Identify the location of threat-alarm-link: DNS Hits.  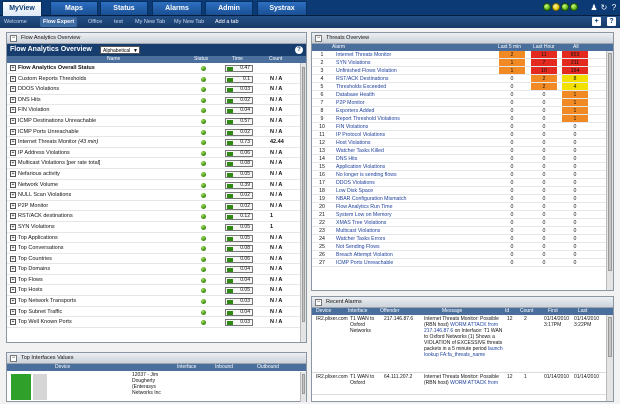
(346, 159).